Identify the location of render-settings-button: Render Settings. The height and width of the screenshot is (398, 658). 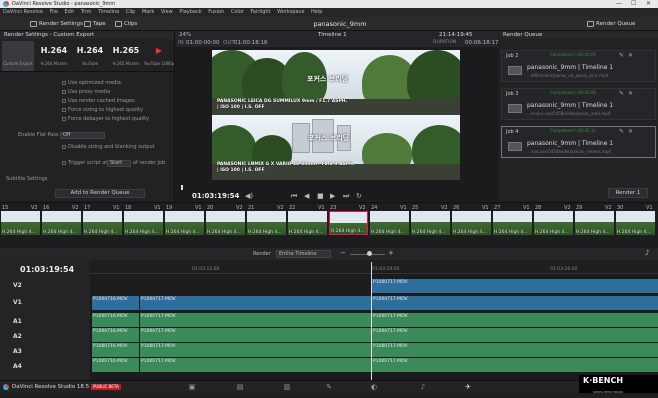
(56, 24).